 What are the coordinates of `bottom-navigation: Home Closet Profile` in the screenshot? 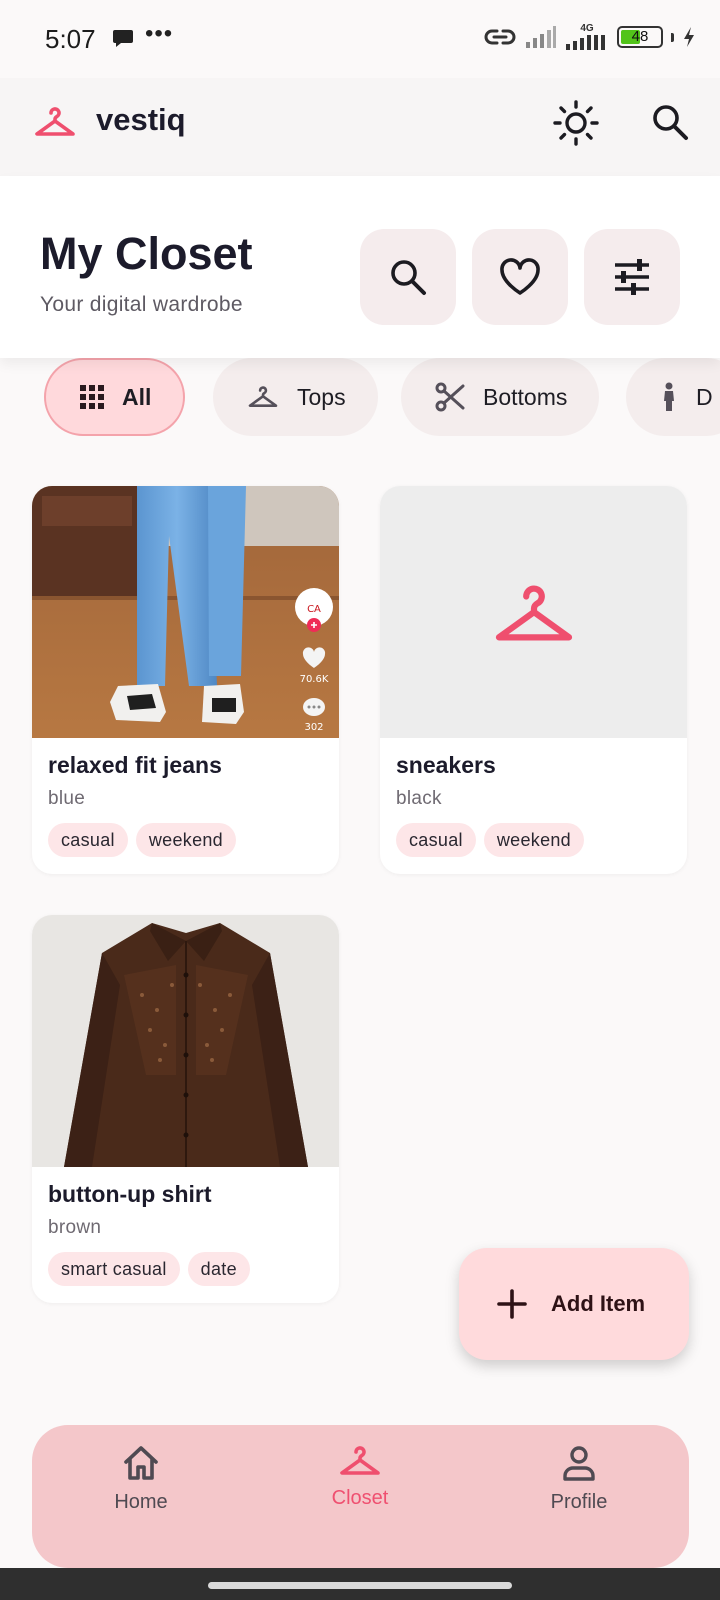 It's located at (360, 1496).